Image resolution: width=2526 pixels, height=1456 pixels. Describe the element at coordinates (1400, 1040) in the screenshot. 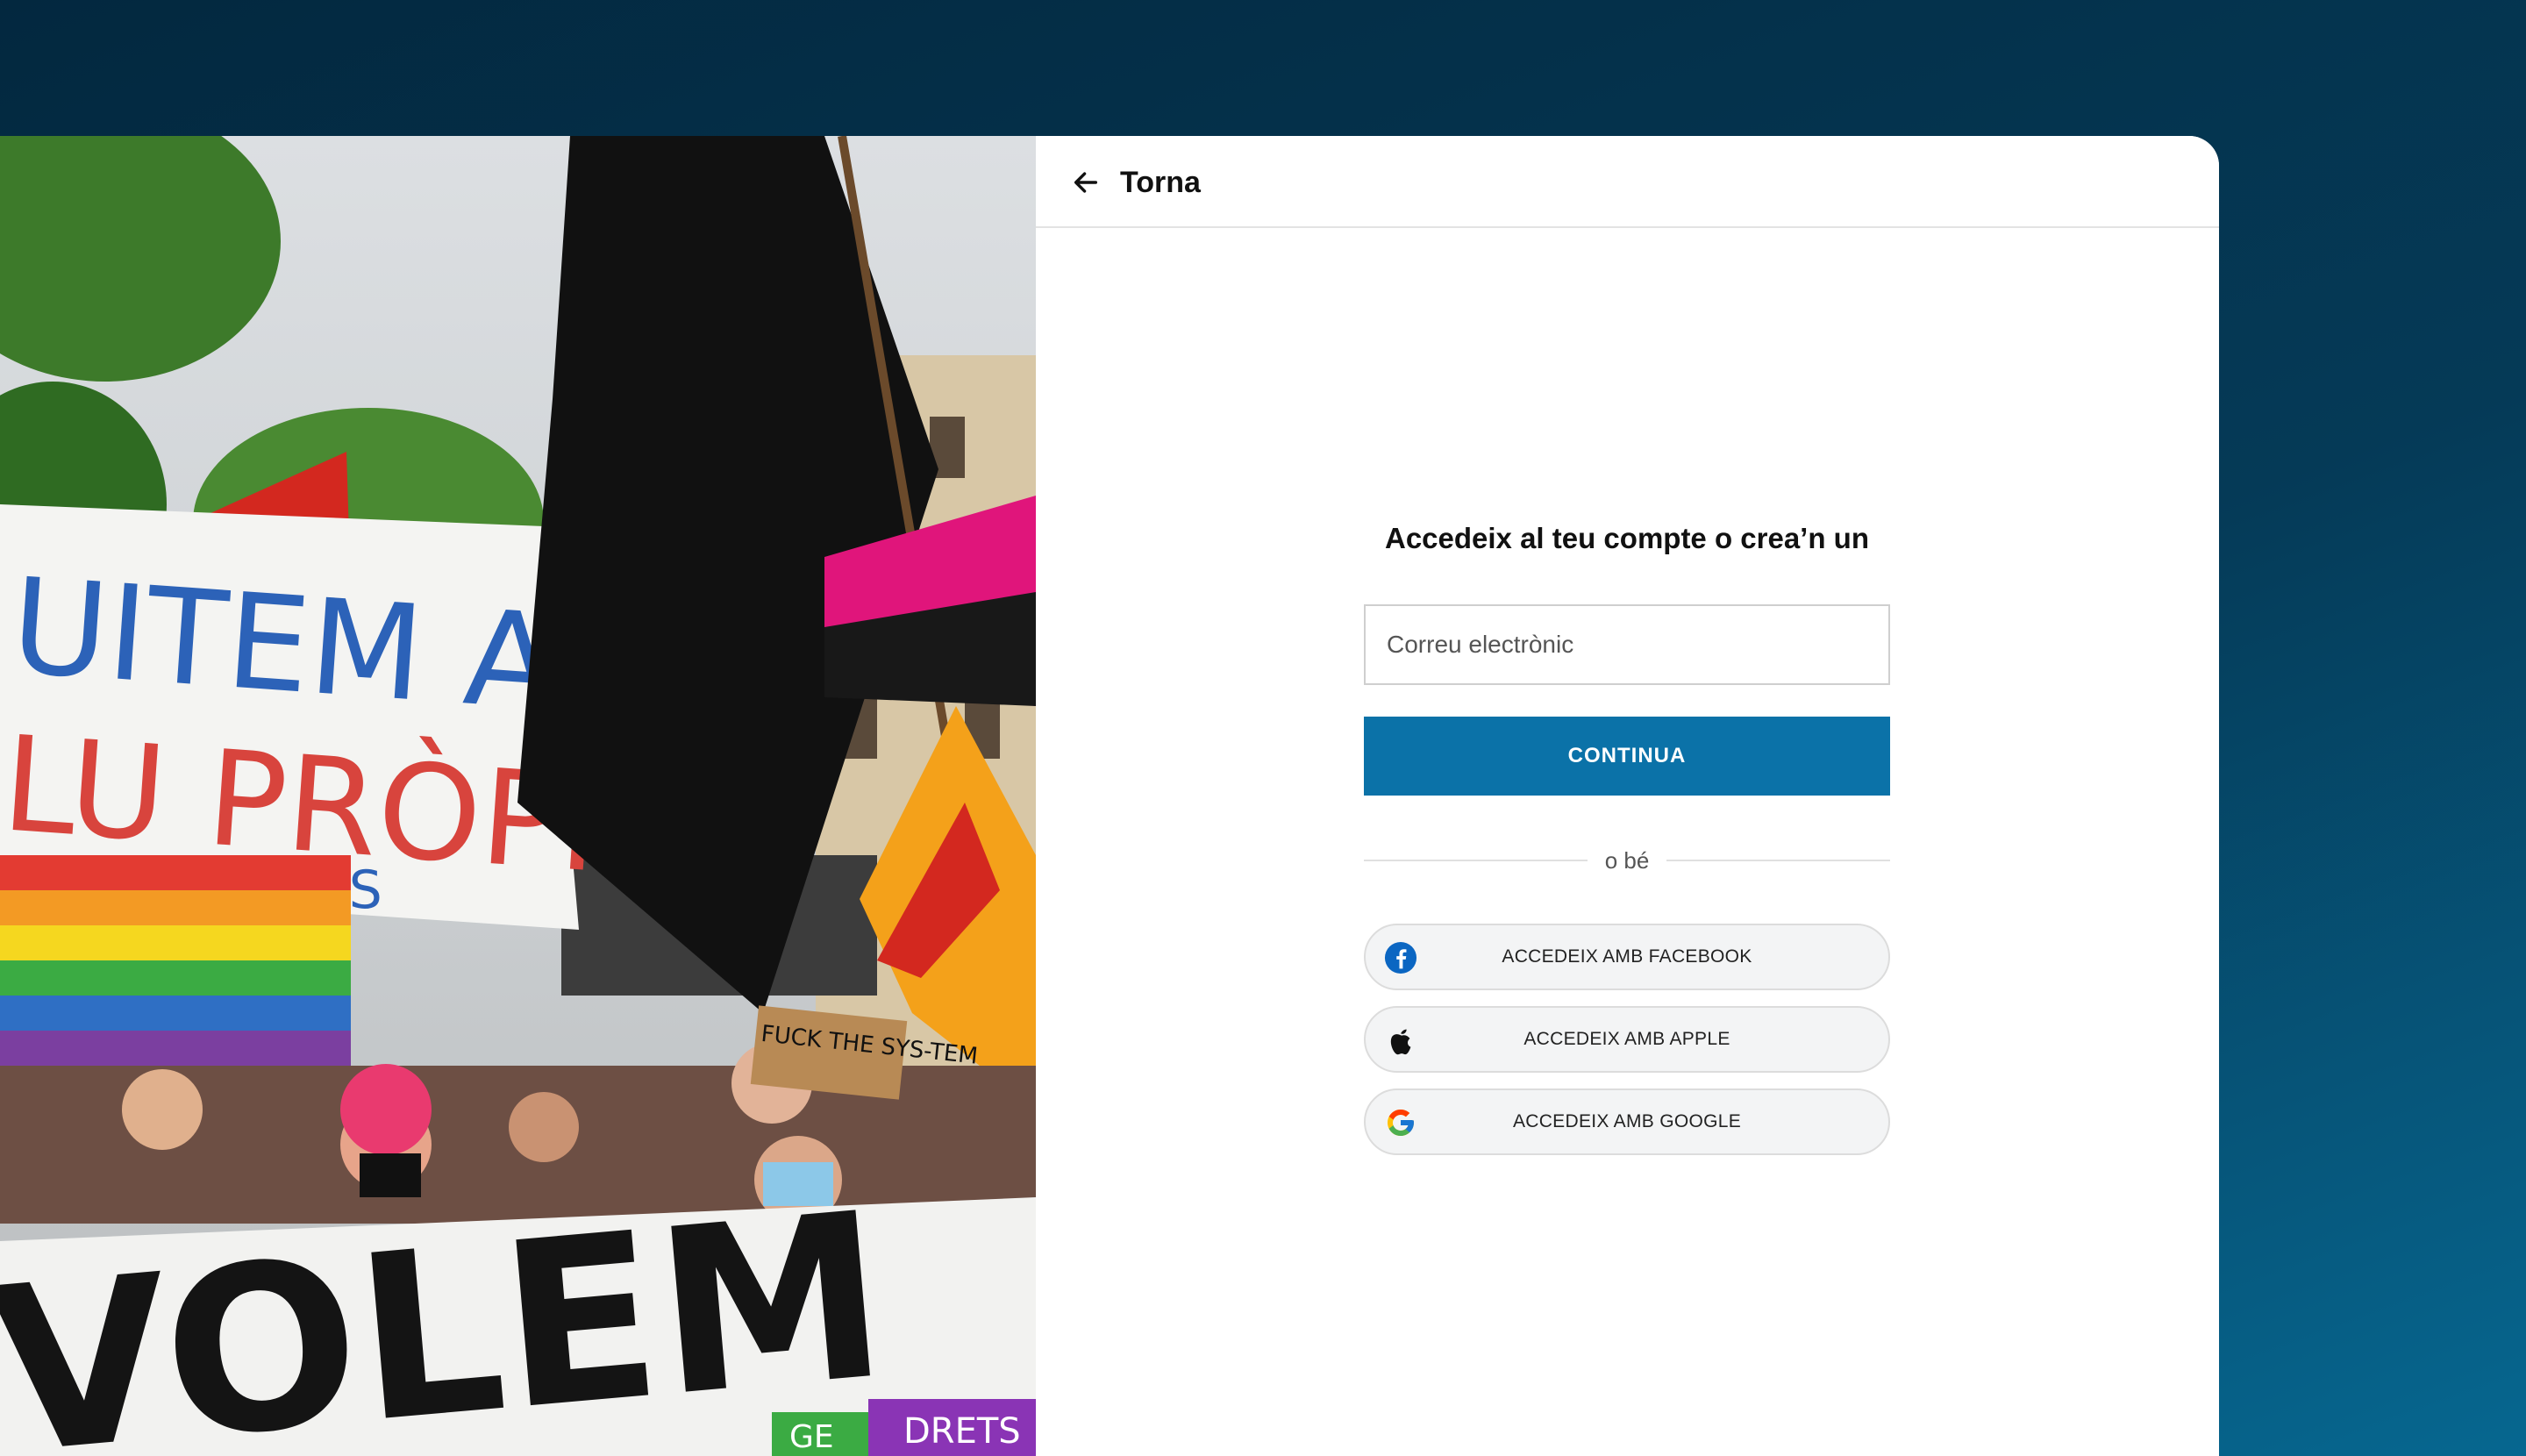

I see `apple-icon` at that location.